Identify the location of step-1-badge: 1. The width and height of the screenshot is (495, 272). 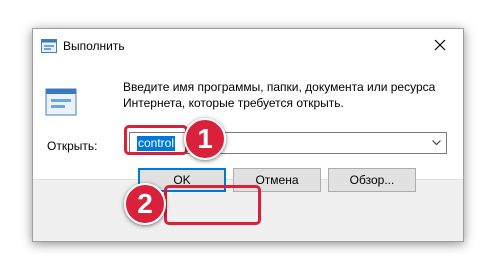
(205, 139).